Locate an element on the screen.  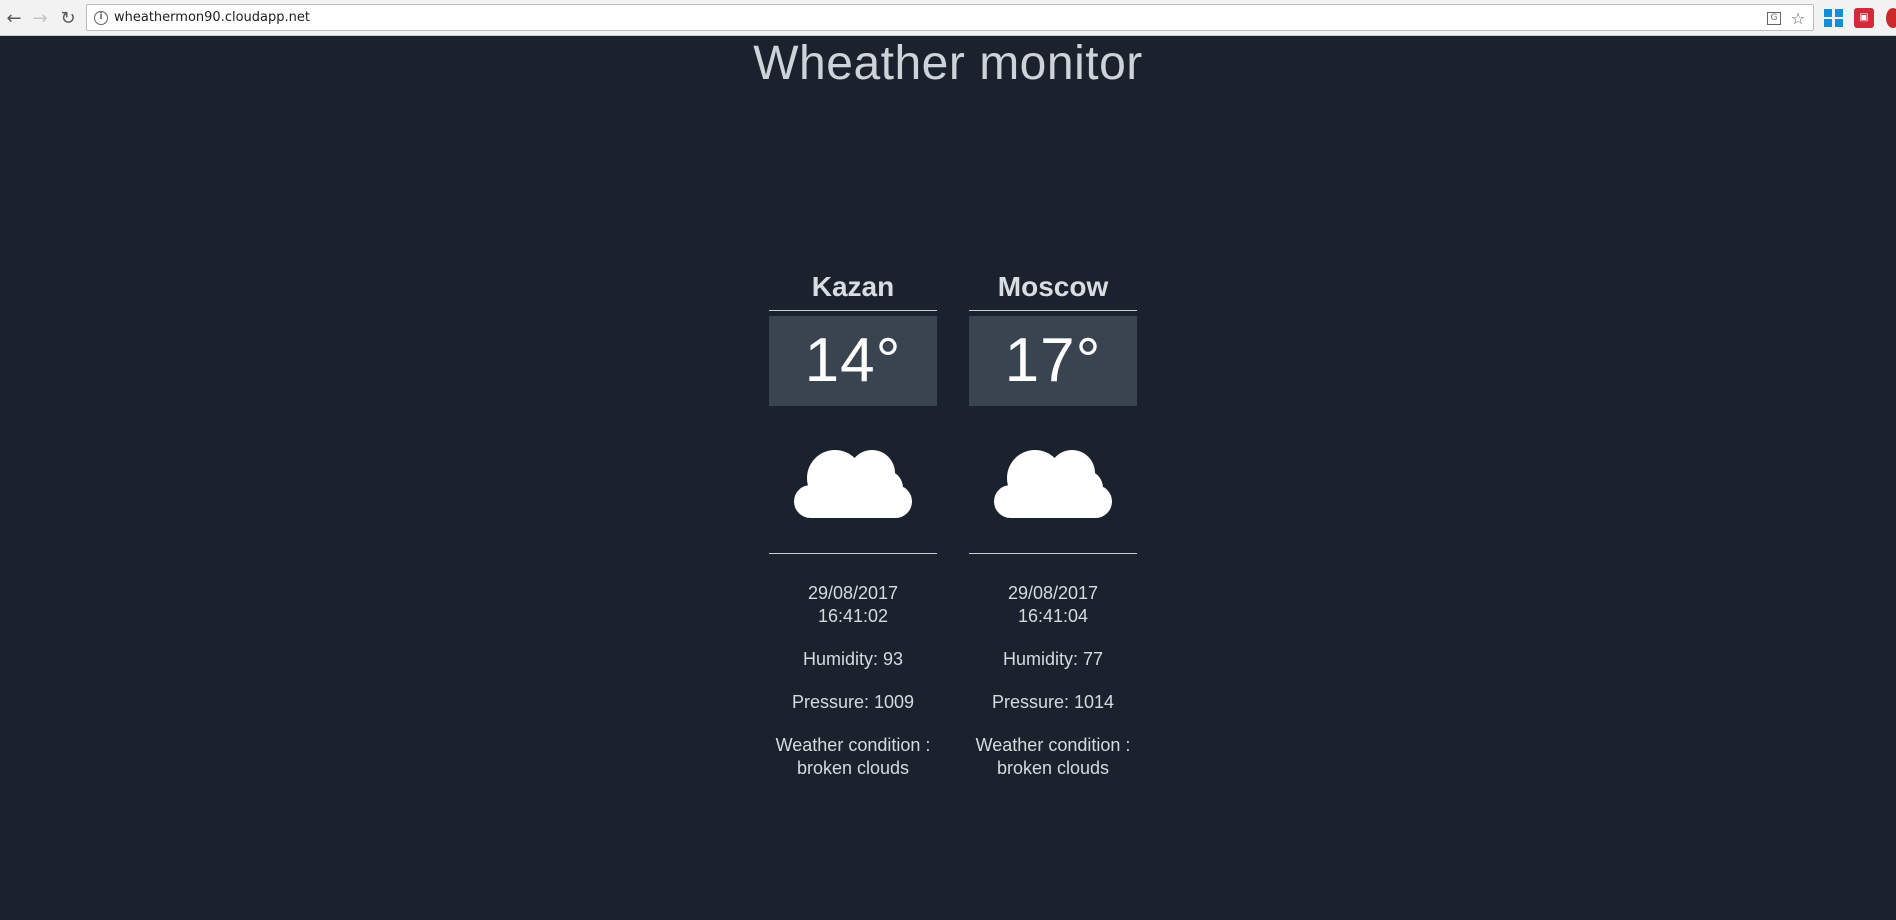
back-arrow-icon: ← is located at coordinates (14, 18).